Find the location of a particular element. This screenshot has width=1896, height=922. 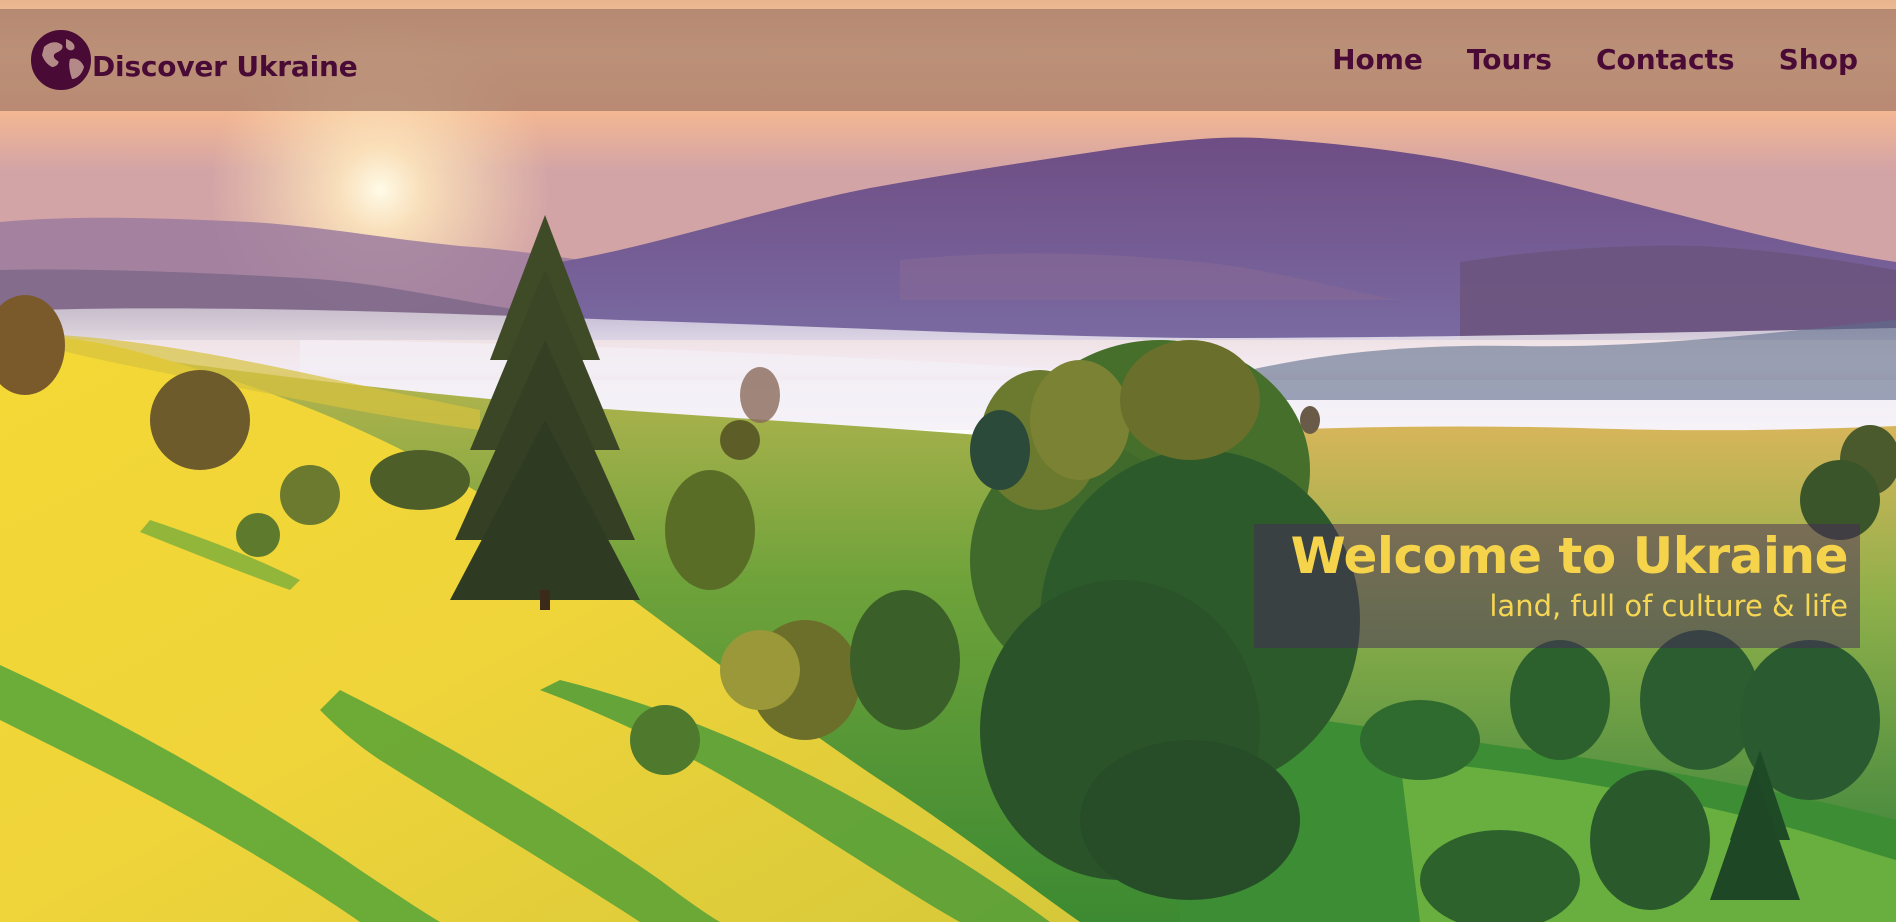

brand-name: Discover Ukraine is located at coordinates (225, 66).